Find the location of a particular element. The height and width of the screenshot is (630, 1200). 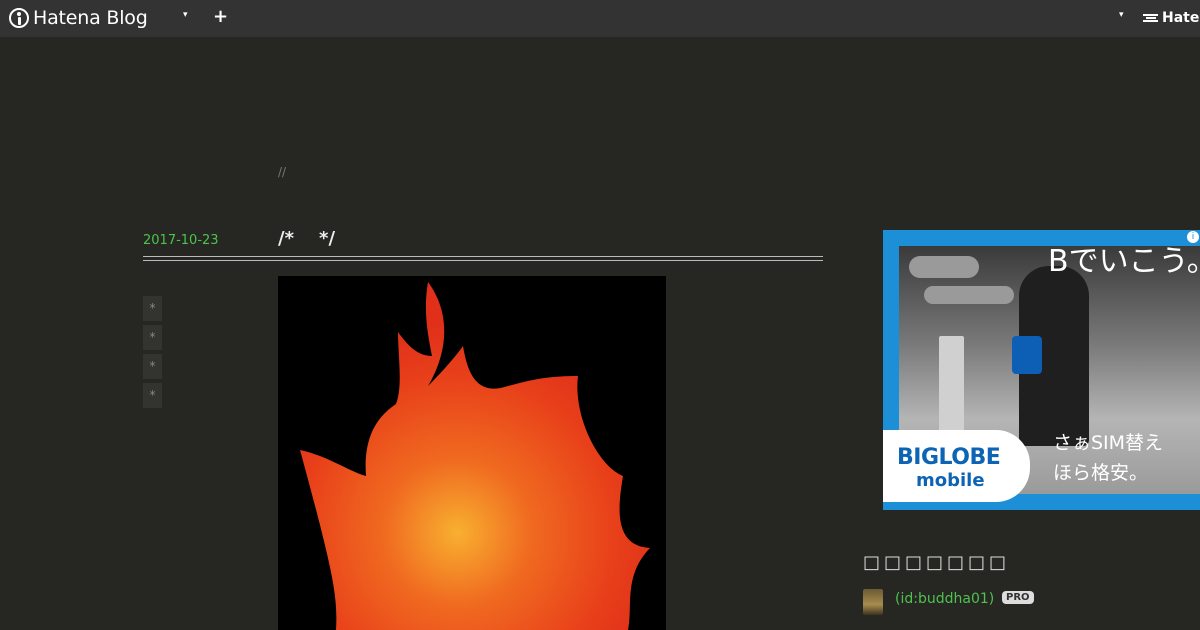

profile-heading: □□□□□□□ is located at coordinates (937, 562).